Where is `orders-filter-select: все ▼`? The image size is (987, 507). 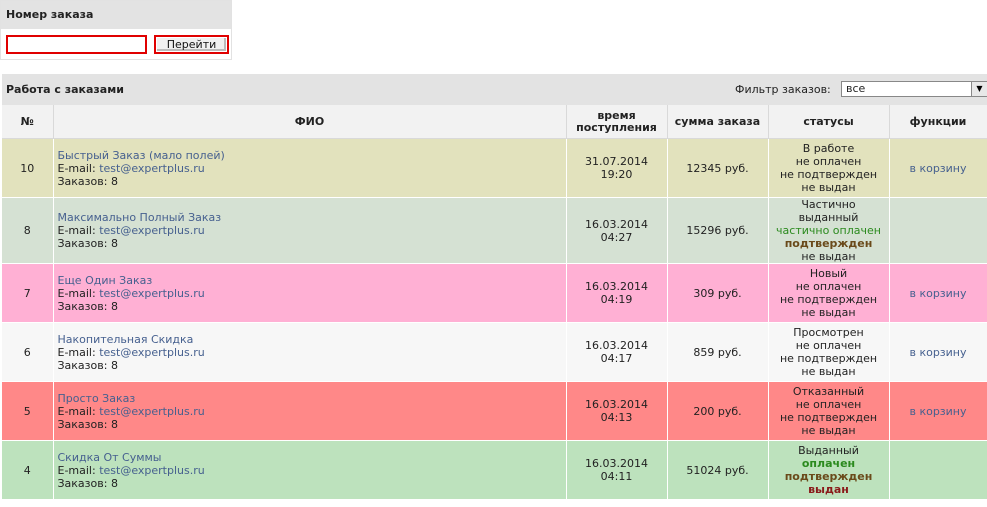 orders-filter-select: все ▼ is located at coordinates (914, 89).